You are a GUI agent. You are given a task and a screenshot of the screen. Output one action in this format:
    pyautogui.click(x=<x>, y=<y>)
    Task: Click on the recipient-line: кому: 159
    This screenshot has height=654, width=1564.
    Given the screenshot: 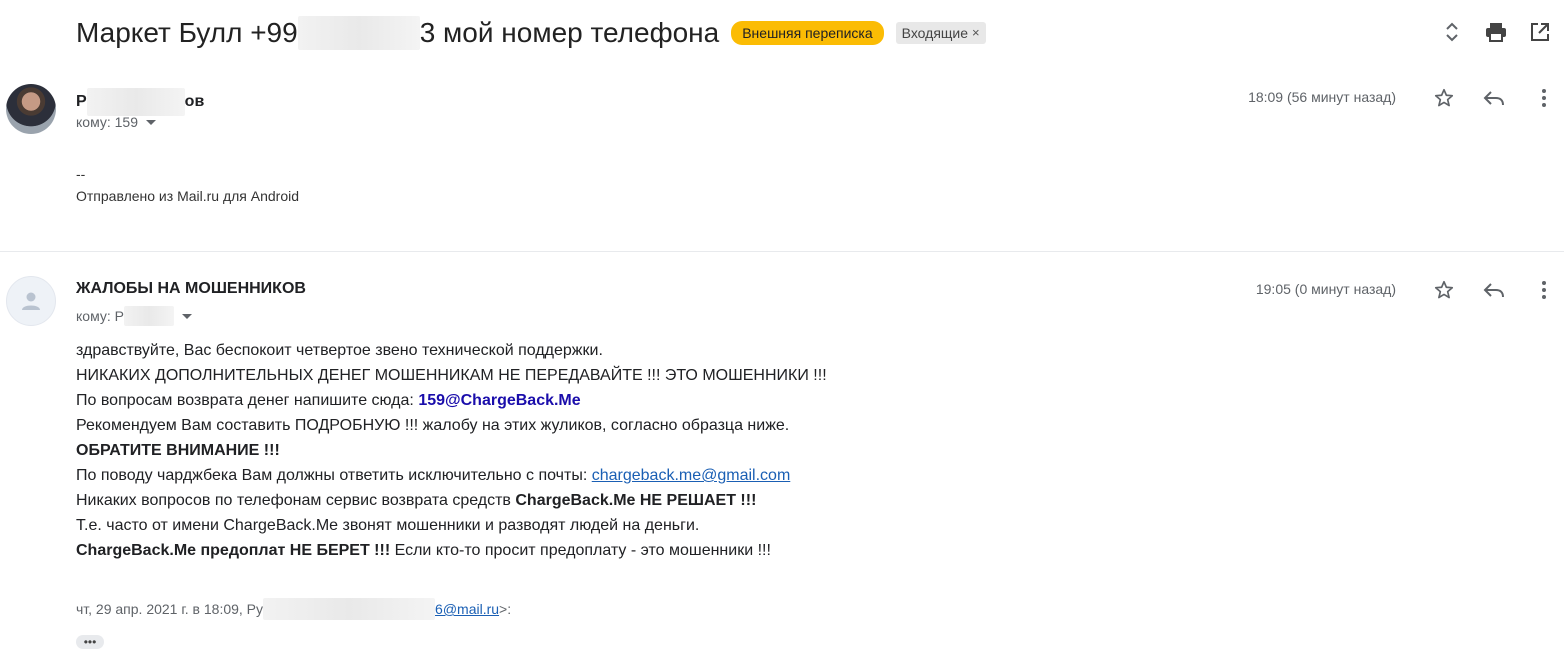 What is the action you would take?
    pyautogui.click(x=116, y=122)
    